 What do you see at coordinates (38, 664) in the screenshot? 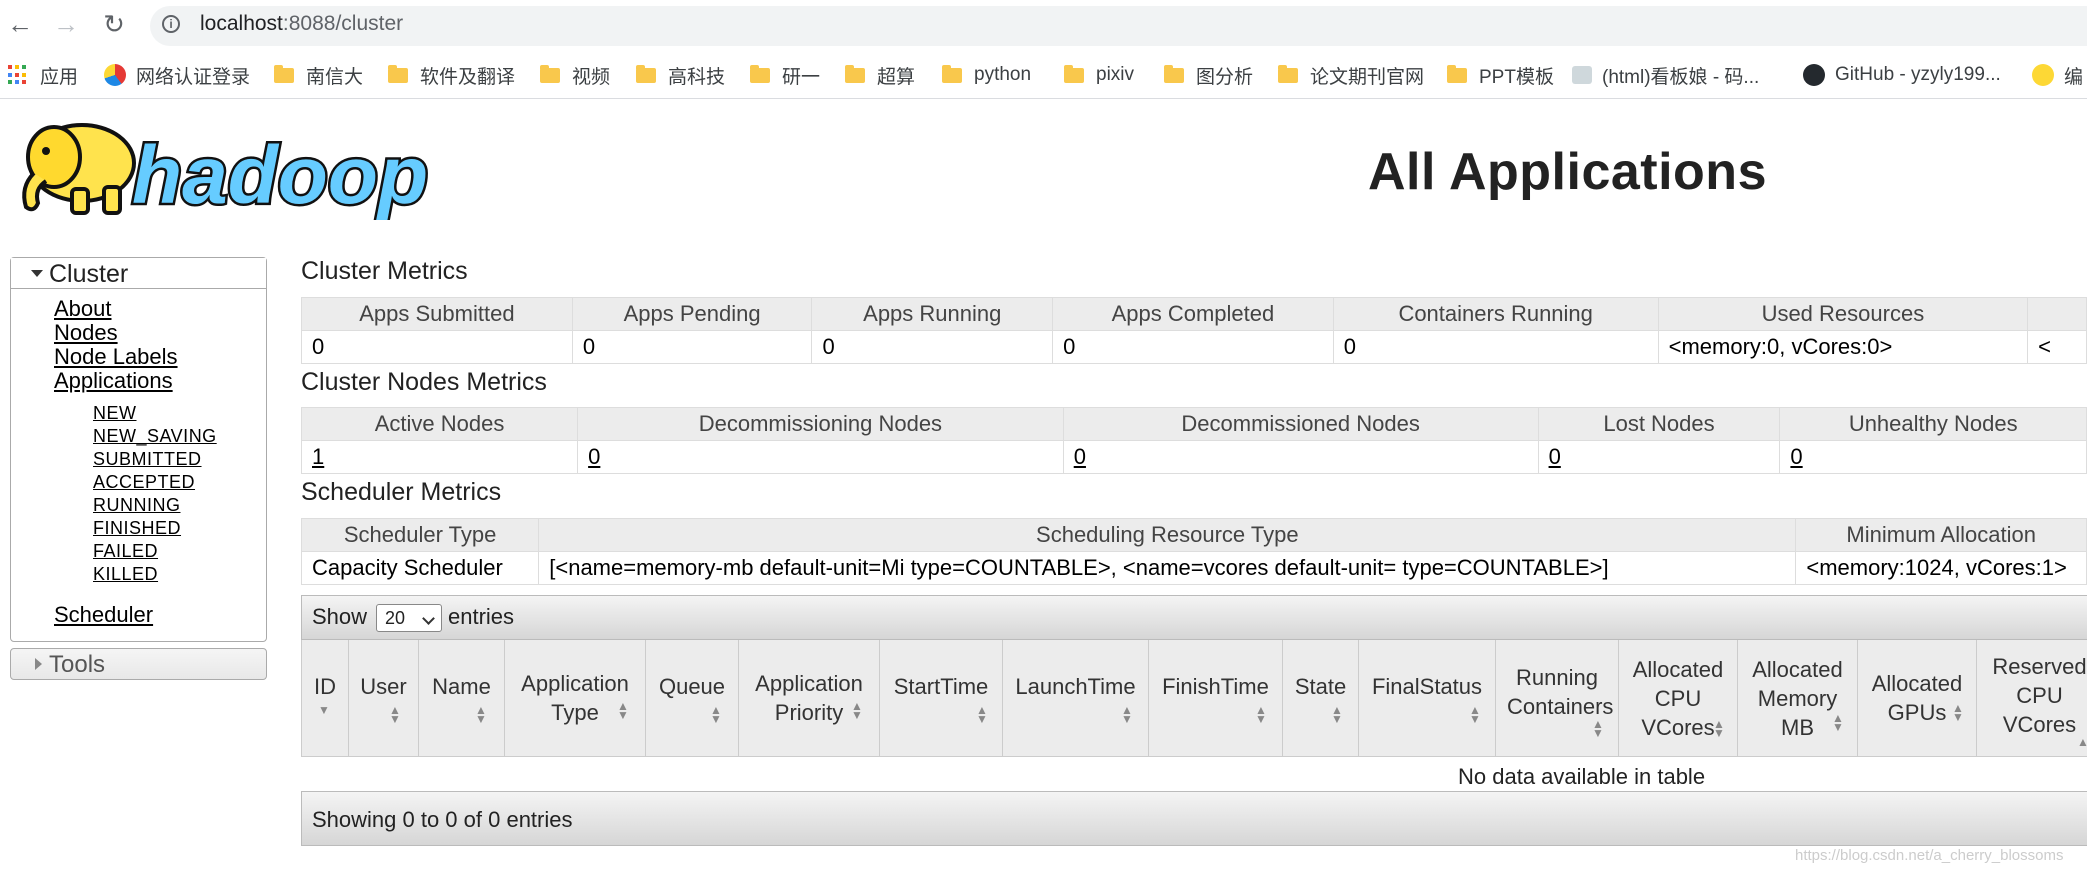
I see `triangle-right-icon` at bounding box center [38, 664].